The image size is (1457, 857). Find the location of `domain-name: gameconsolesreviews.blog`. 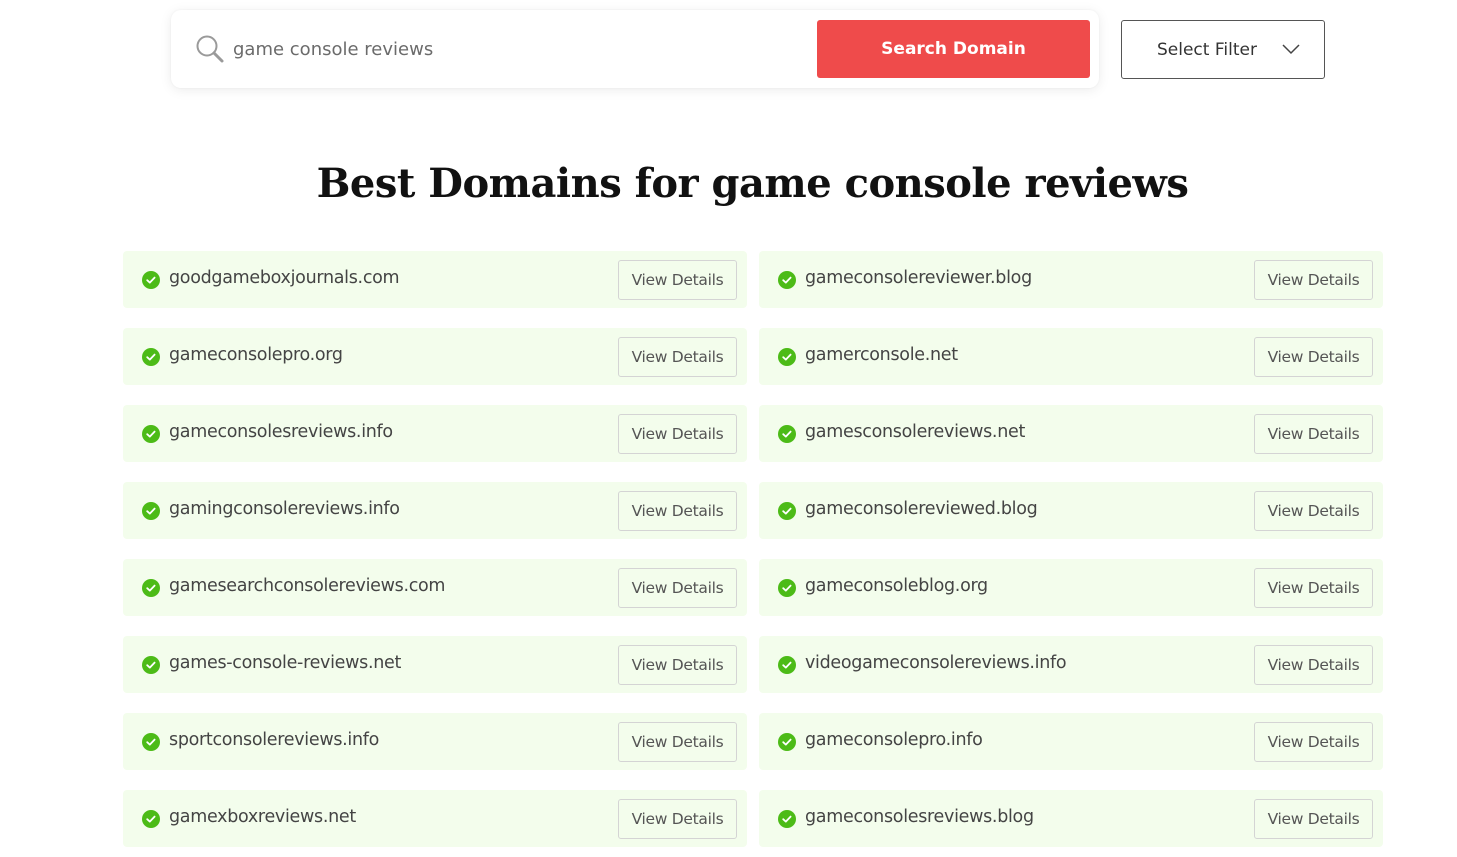

domain-name: gameconsolesreviews.blog is located at coordinates (919, 817).